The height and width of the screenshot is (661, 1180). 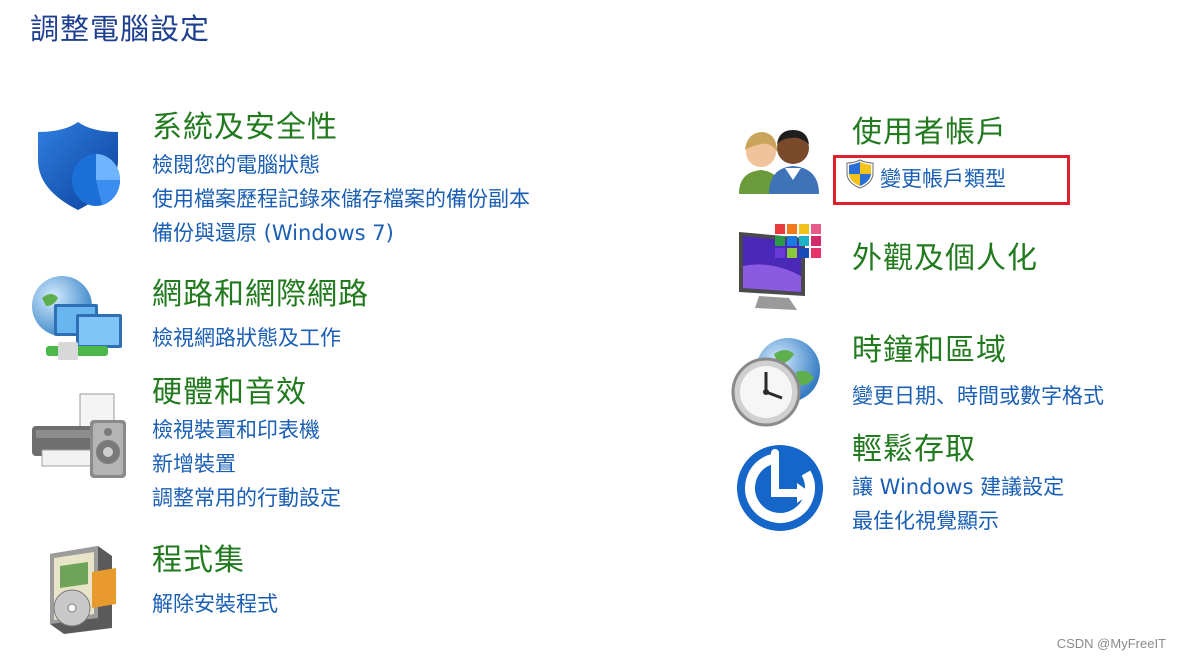 What do you see at coordinates (780, 488) in the screenshot?
I see `ease-of-access-icon` at bounding box center [780, 488].